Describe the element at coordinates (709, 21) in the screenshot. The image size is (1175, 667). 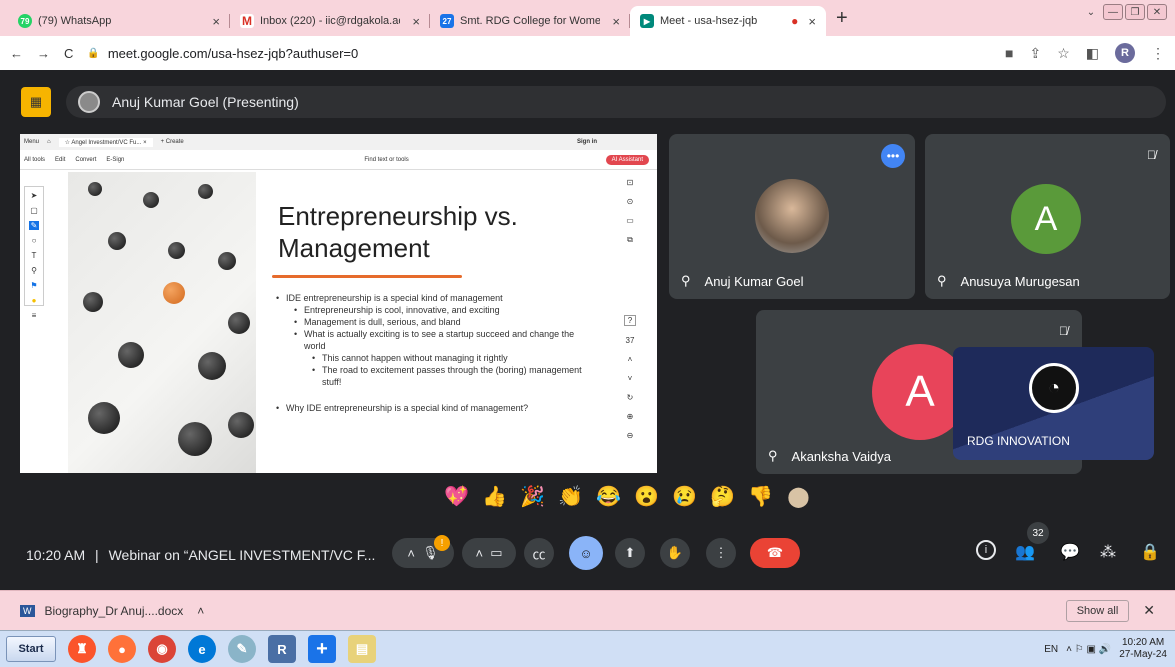
I see `tab-label: Meet - usa-hsez-jqb` at that location.